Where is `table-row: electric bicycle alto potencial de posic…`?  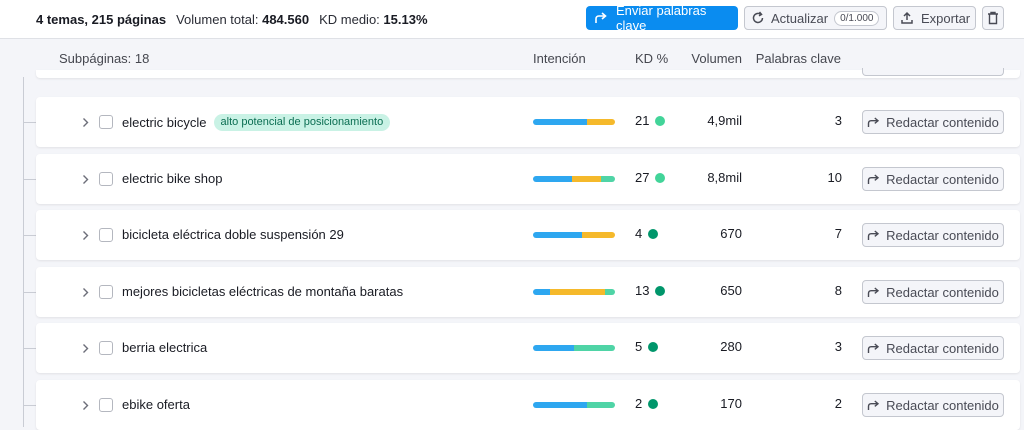 table-row: electric bicycle alto potencial de posic… is located at coordinates (528, 122).